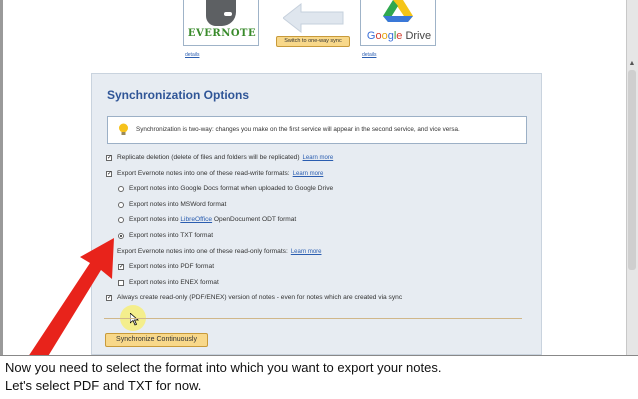 The image size is (638, 399). I want to click on gdocs-radio, so click(121, 188).